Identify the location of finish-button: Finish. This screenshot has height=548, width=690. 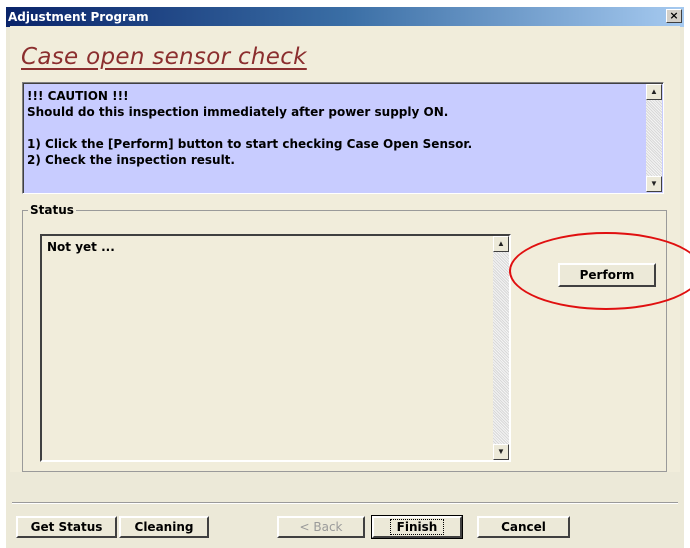
(417, 527).